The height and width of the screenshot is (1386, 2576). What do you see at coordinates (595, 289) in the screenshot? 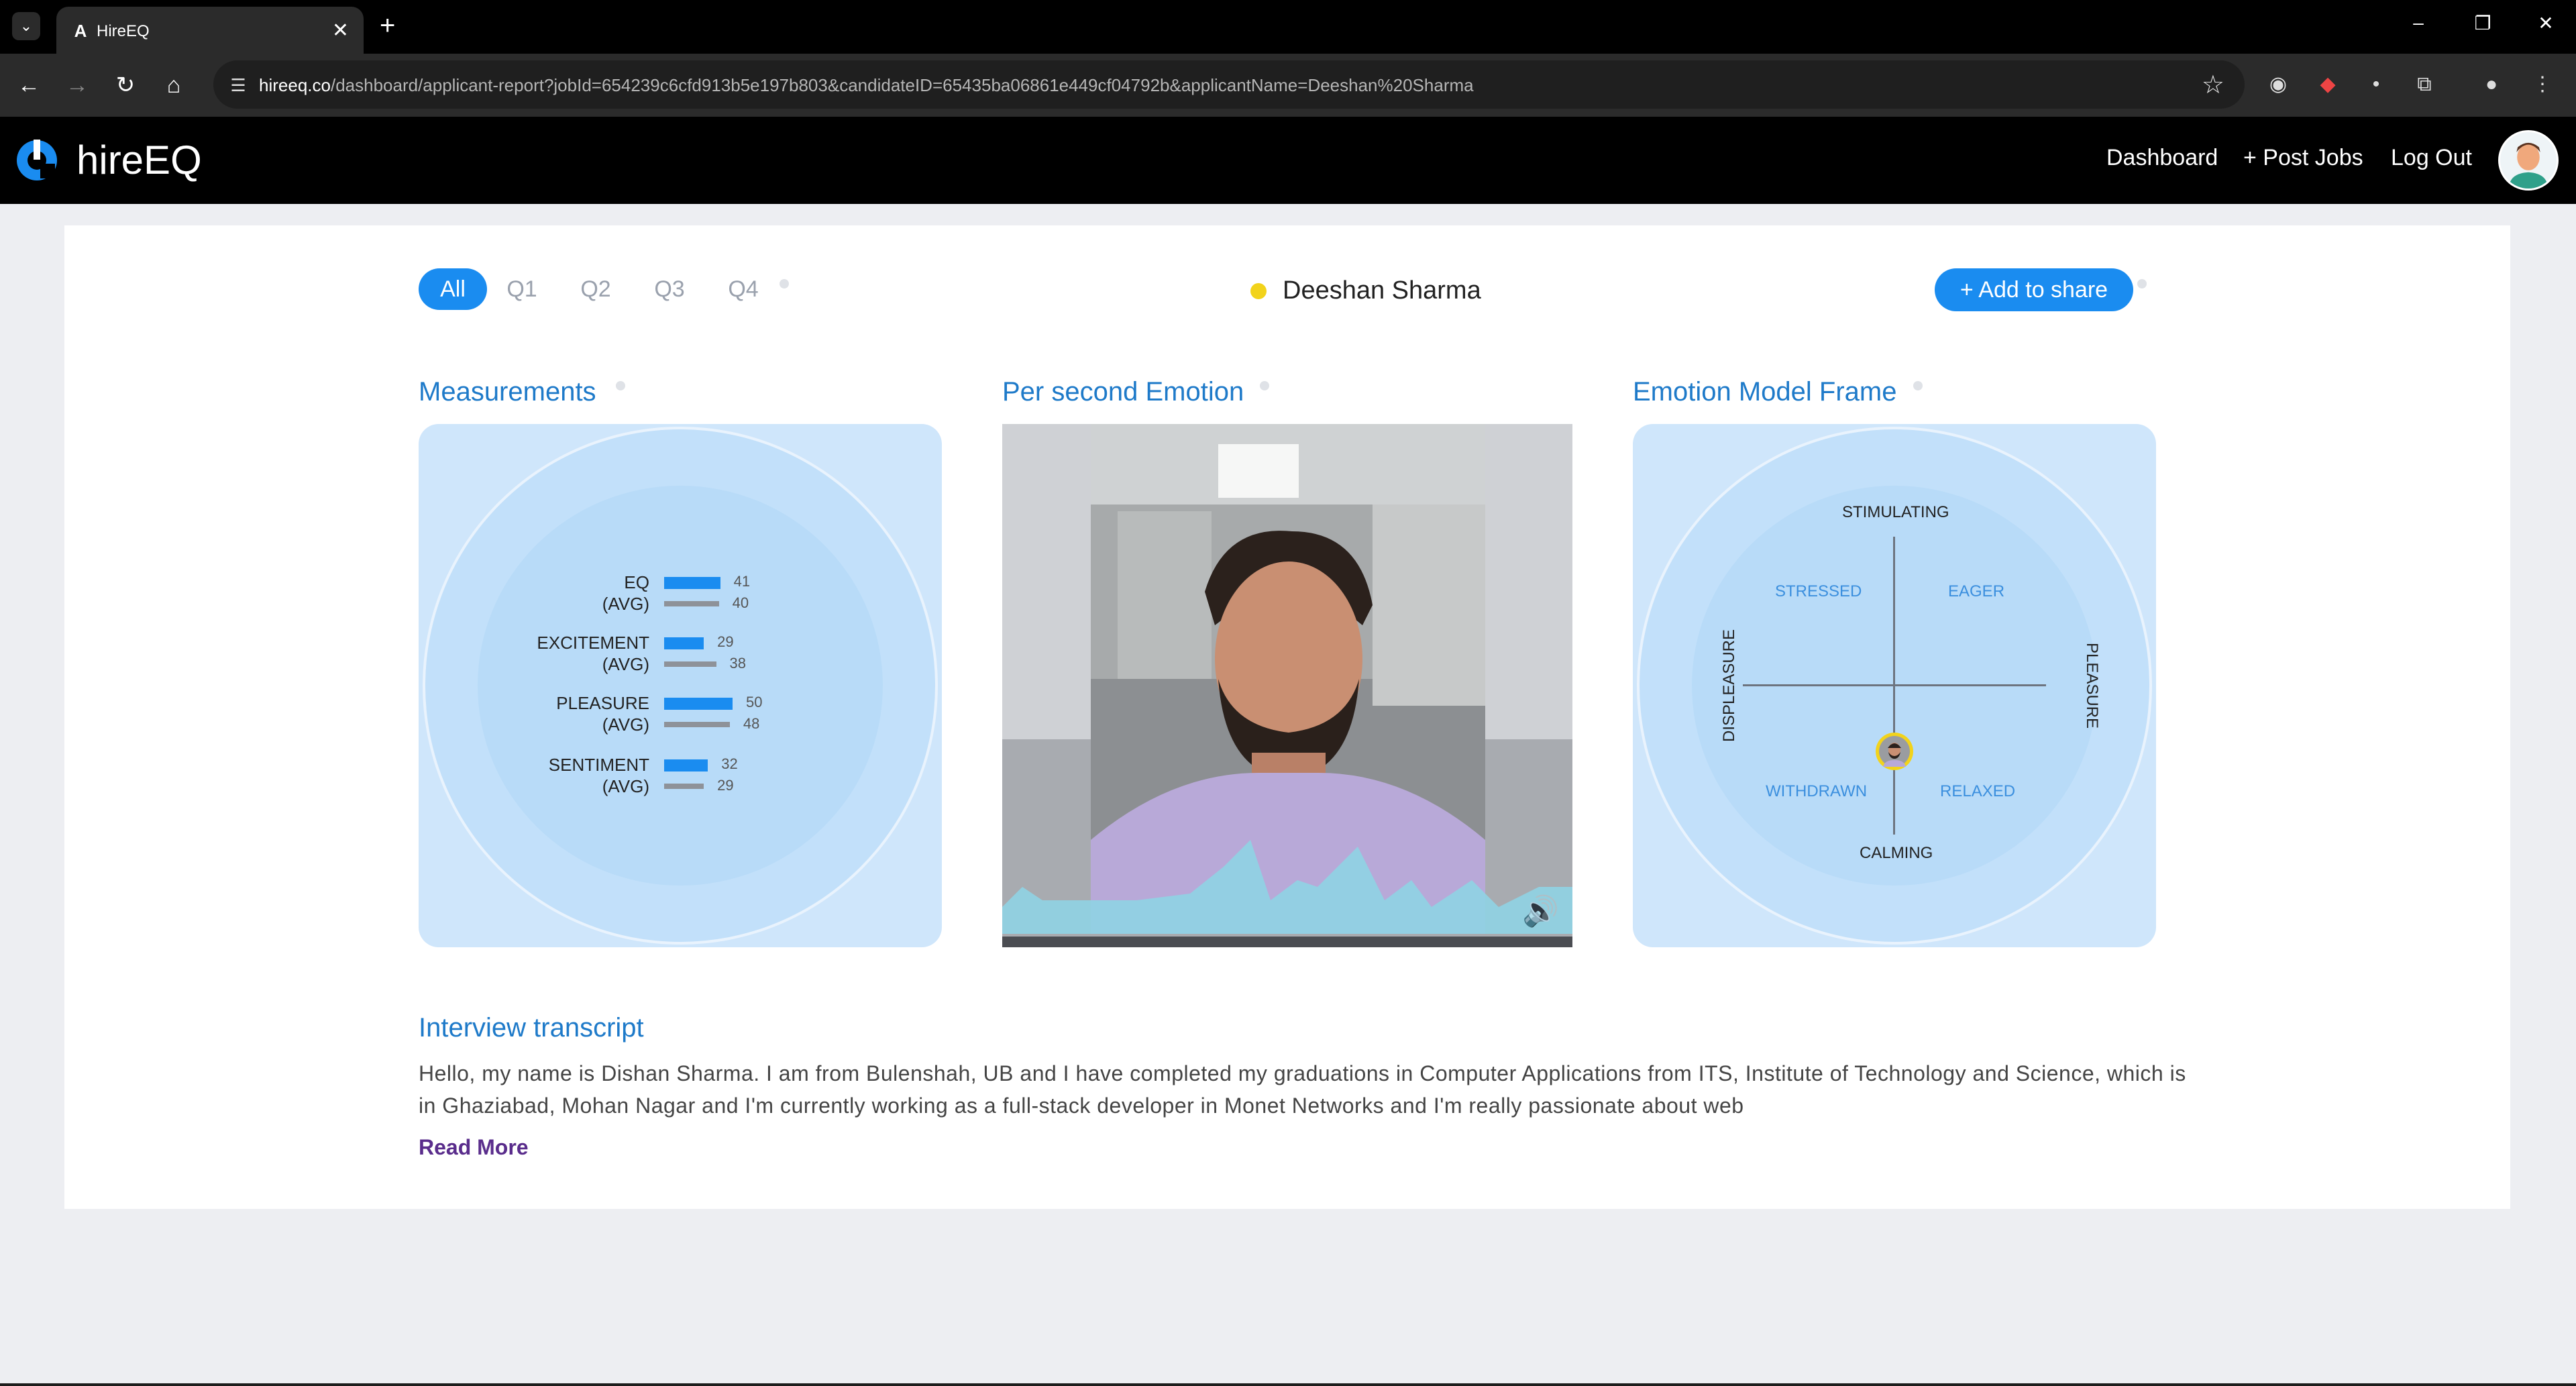
I see `filter-q2-pill: Q2` at bounding box center [595, 289].